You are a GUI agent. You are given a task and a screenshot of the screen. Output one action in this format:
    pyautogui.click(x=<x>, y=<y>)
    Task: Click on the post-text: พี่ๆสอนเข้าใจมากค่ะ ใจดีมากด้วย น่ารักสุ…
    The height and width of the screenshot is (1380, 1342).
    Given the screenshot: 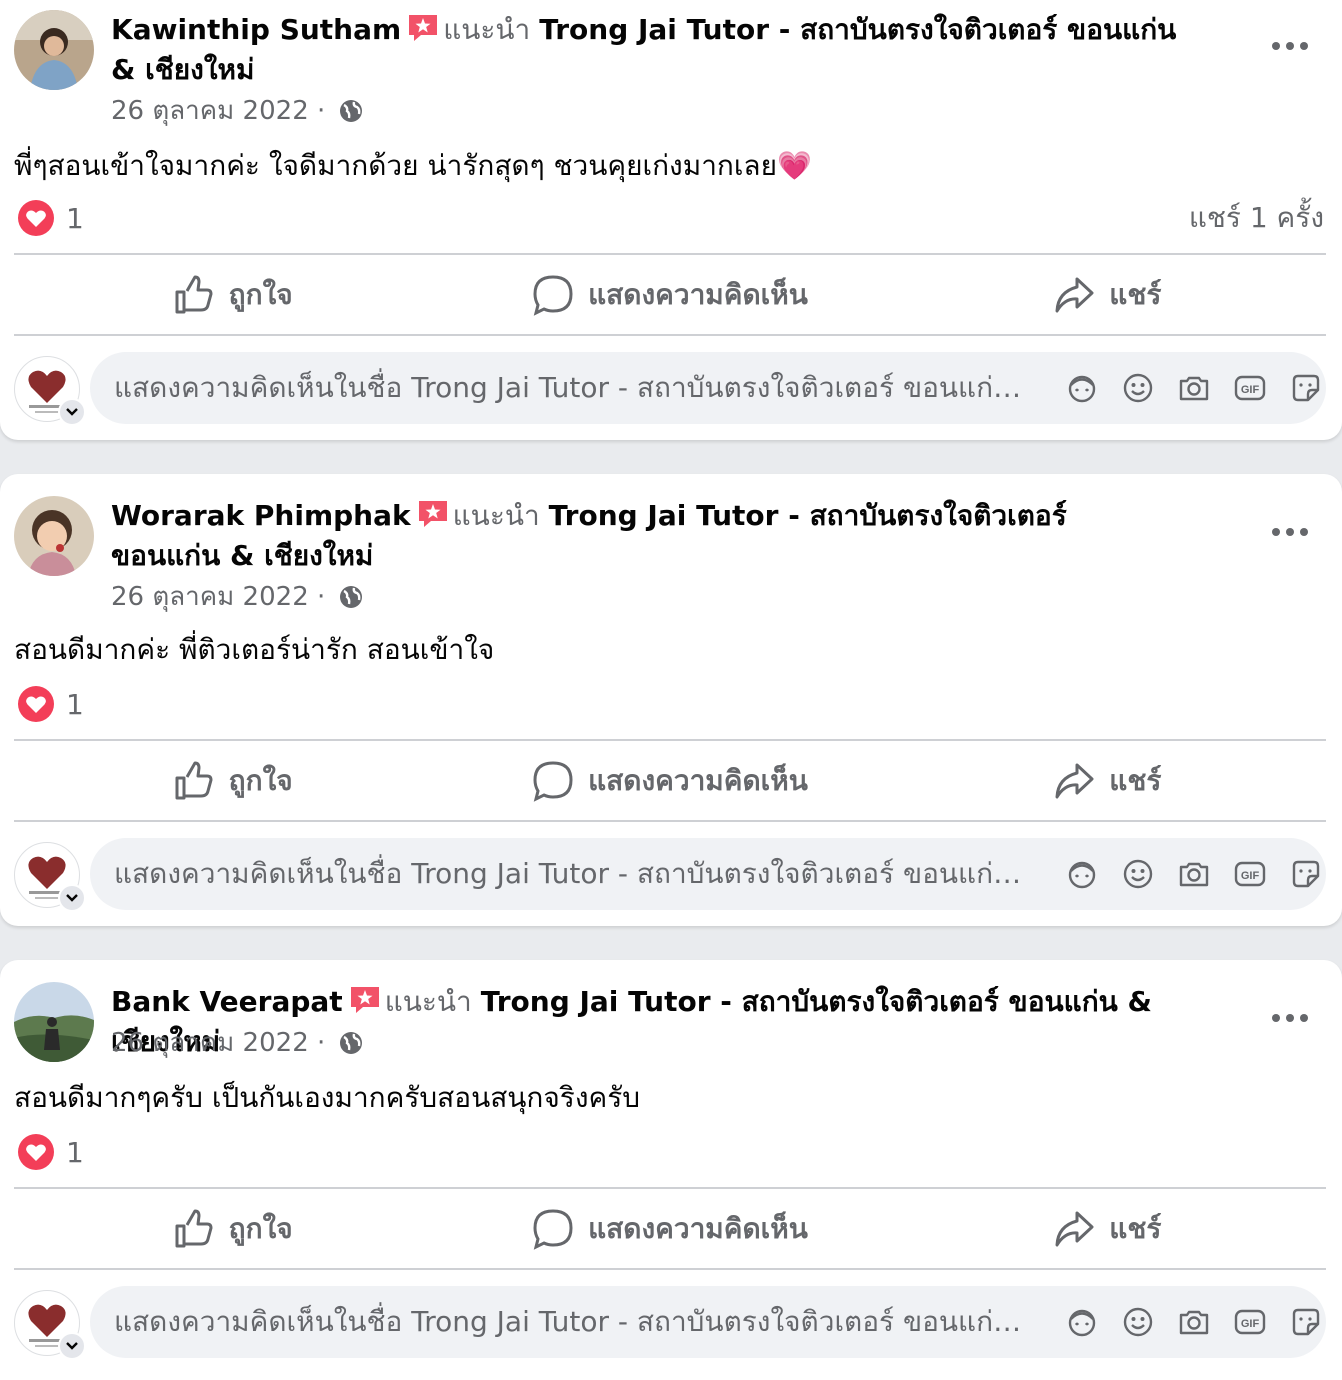 What is the action you would take?
    pyautogui.click(x=413, y=165)
    